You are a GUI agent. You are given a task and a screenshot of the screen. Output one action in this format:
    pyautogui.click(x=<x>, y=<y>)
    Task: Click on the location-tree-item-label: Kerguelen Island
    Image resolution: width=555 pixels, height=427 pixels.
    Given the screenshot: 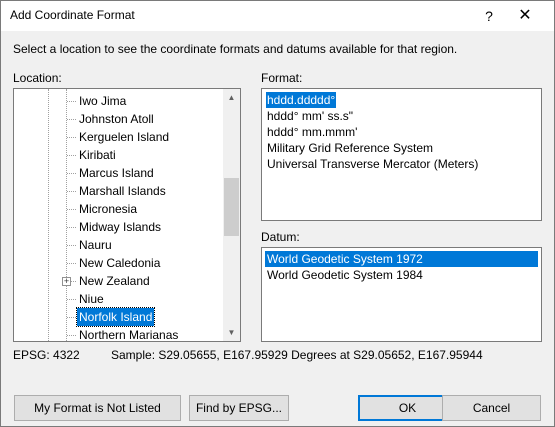 What is the action you would take?
    pyautogui.click(x=124, y=137)
    